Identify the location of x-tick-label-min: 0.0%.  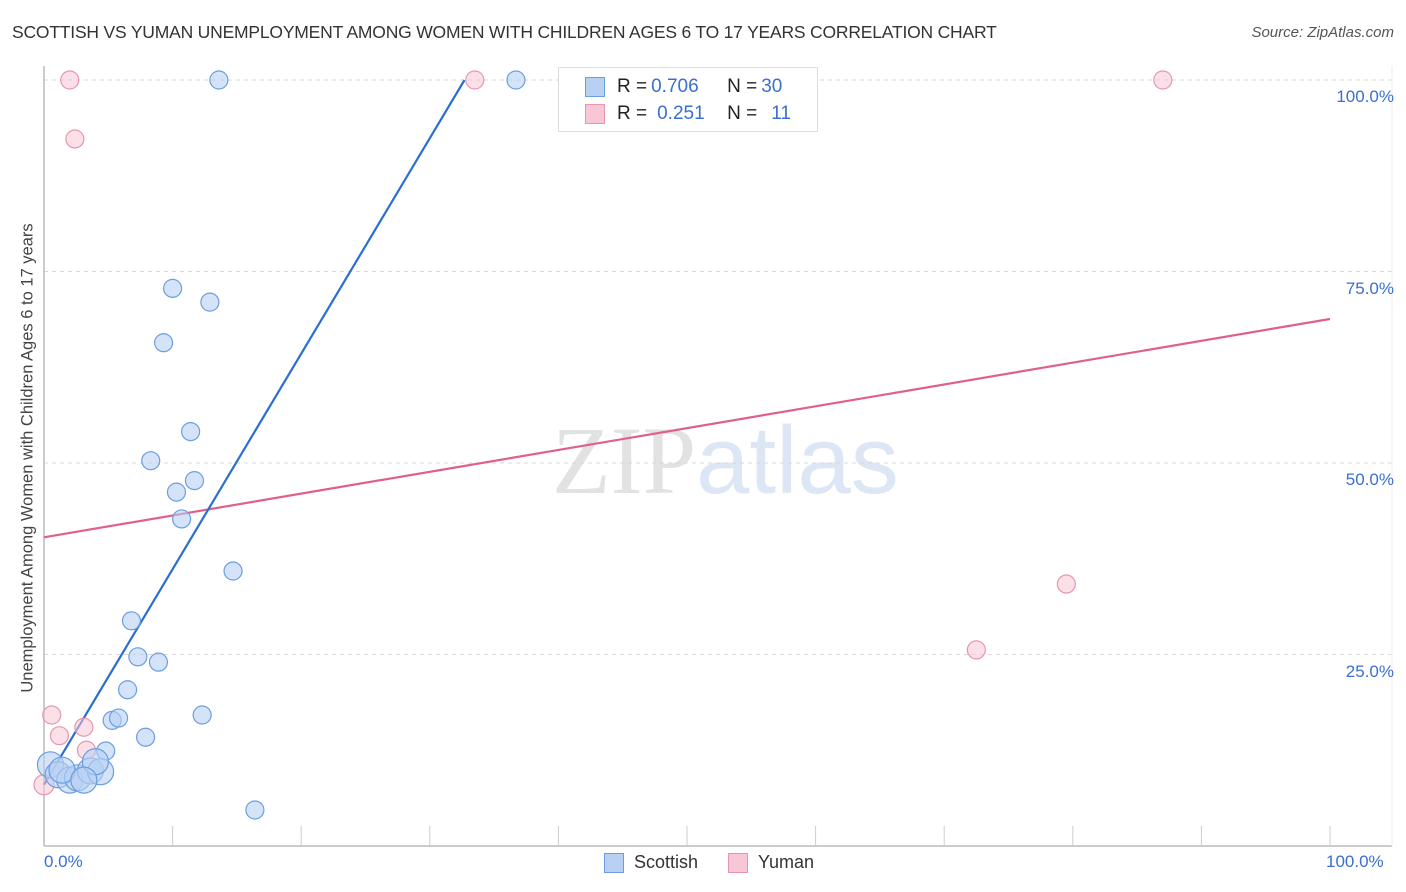
(63, 861).